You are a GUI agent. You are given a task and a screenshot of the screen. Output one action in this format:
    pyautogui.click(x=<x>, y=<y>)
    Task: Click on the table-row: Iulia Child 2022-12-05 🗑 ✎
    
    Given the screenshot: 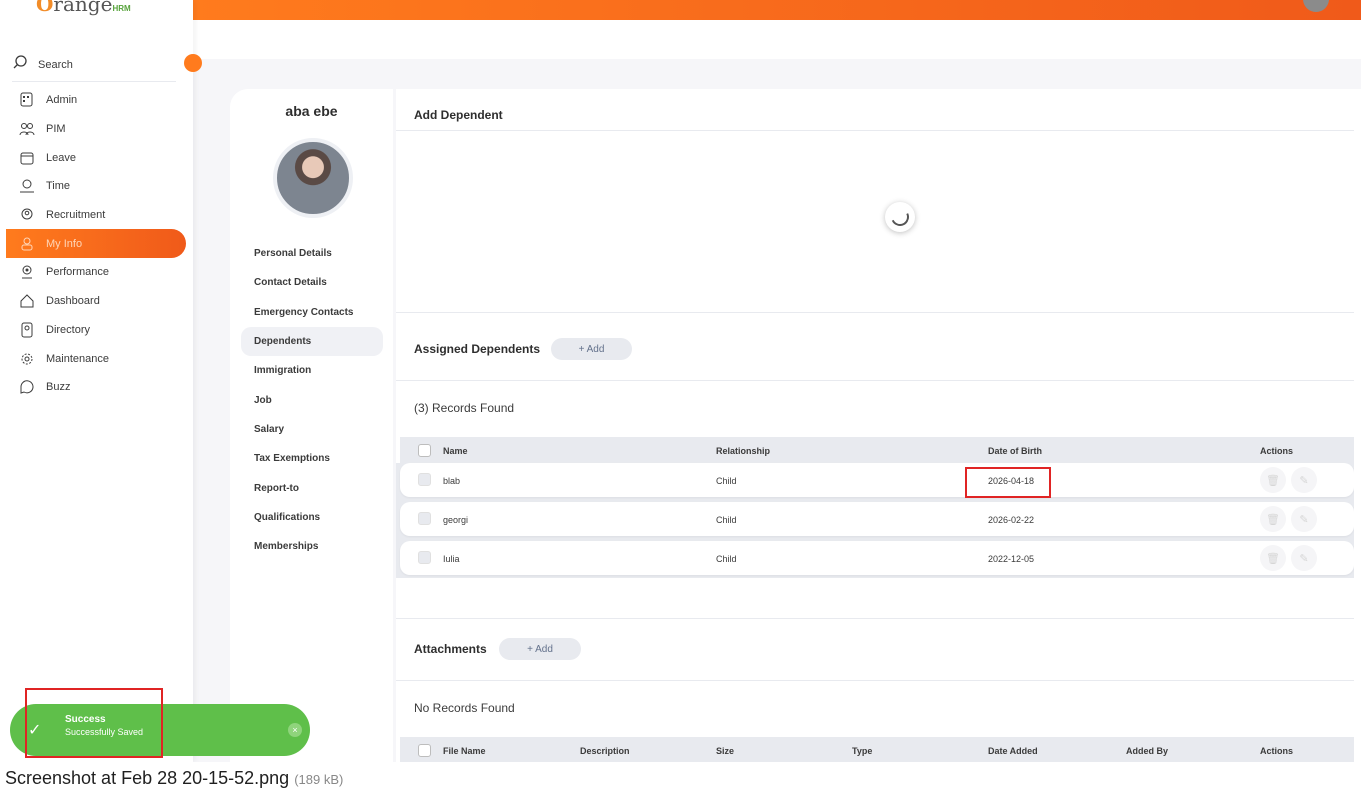 What is the action you would take?
    pyautogui.click(x=877, y=558)
    